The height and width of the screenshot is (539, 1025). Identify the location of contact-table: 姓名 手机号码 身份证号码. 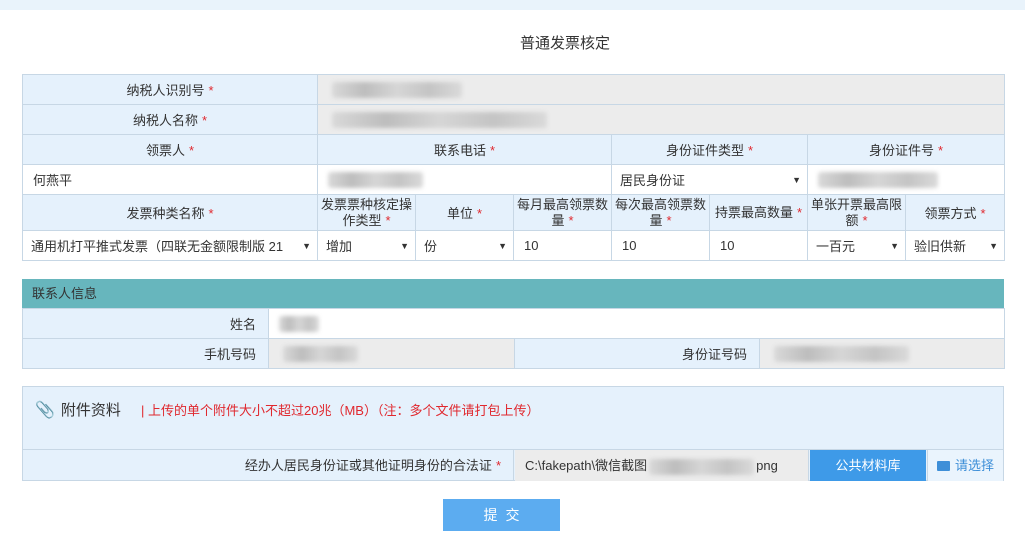
(513, 338).